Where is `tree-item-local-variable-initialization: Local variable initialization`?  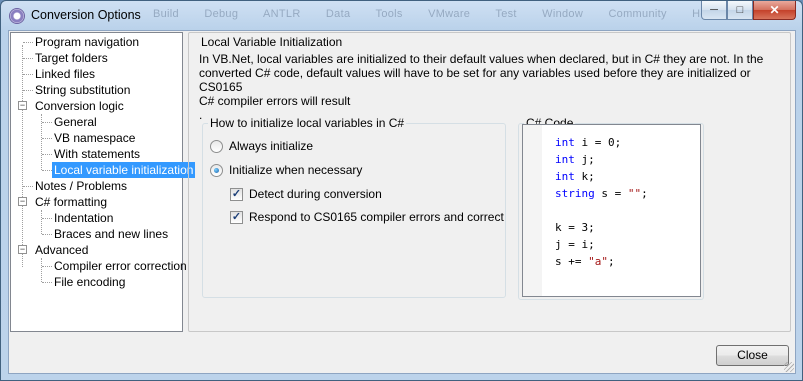
tree-item-local-variable-initialization: Local variable initialization is located at coordinates (124, 170).